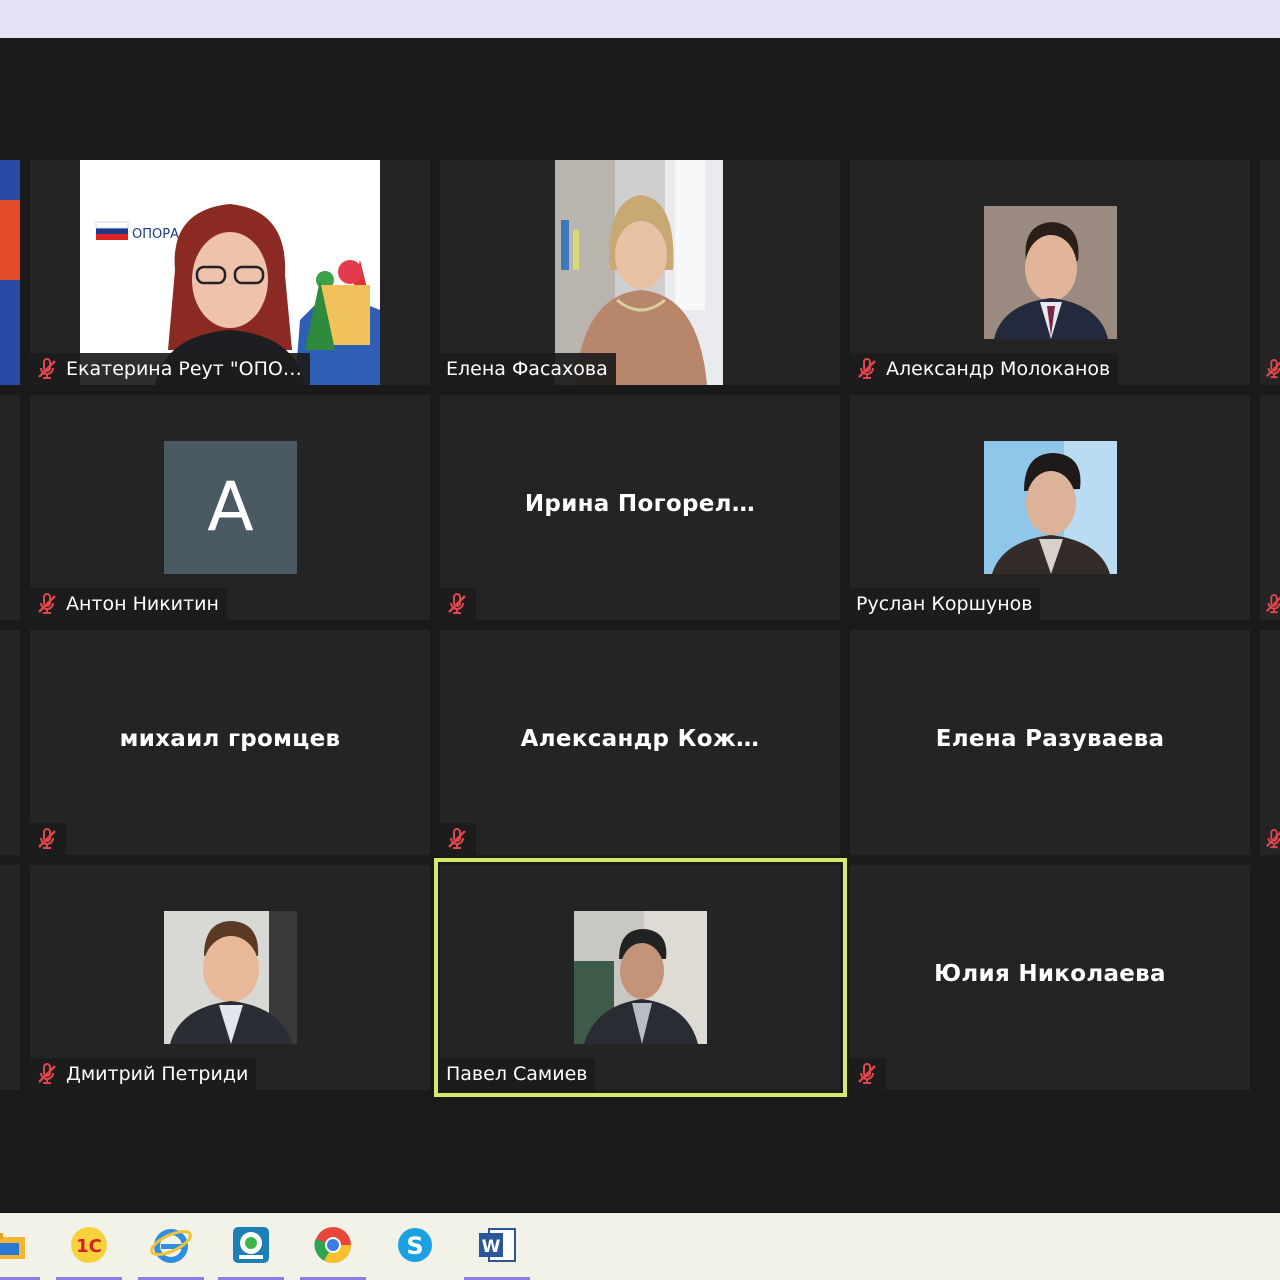 The height and width of the screenshot is (1280, 1280). What do you see at coordinates (12, 1246) in the screenshot?
I see `folder-icon` at bounding box center [12, 1246].